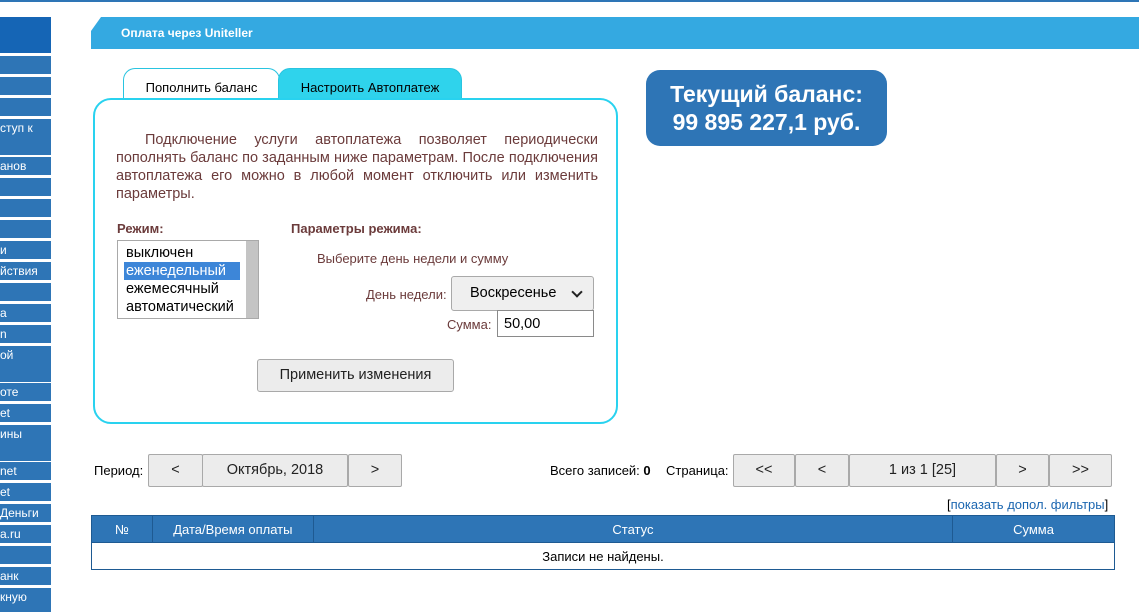 The height and width of the screenshot is (612, 1139). Describe the element at coordinates (25, 166) in the screenshot. I see `sidebar-item: анов` at that location.